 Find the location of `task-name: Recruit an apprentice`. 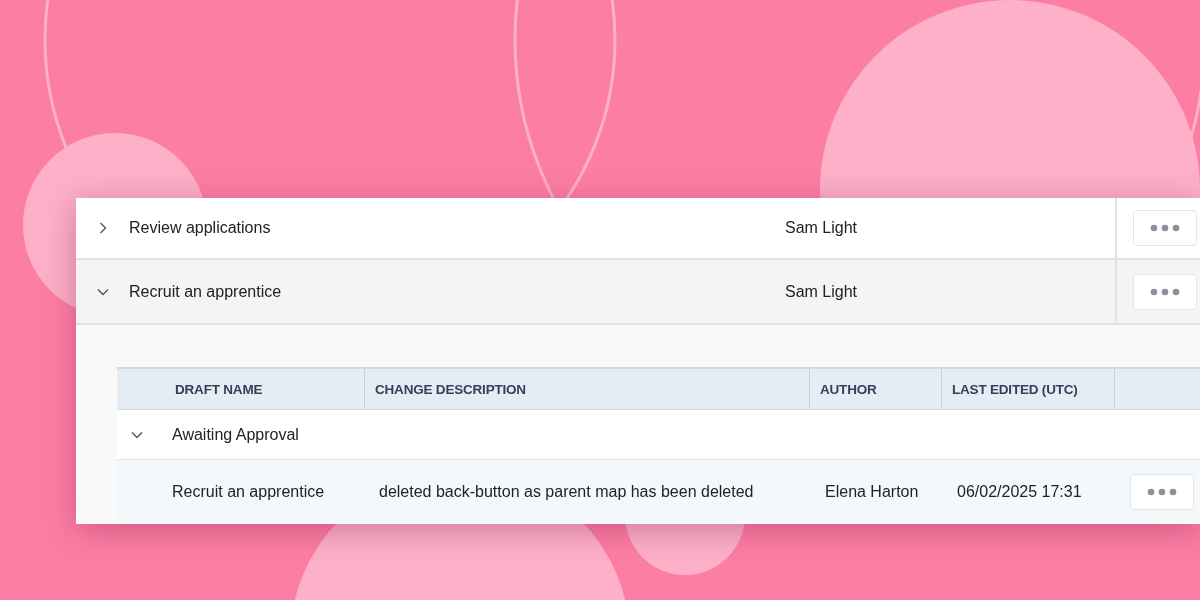

task-name: Recruit an apprentice is located at coordinates (206, 291).